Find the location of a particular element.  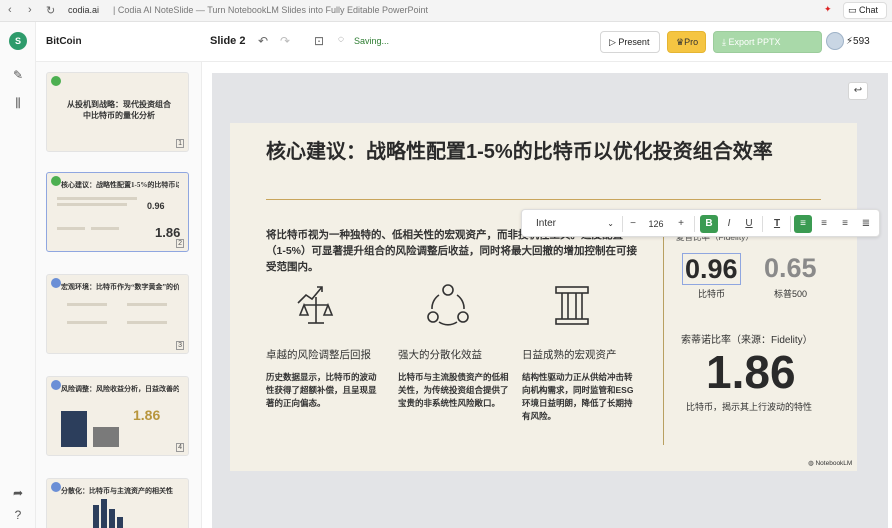

align-justify-icon: ≣ is located at coordinates (866, 224).